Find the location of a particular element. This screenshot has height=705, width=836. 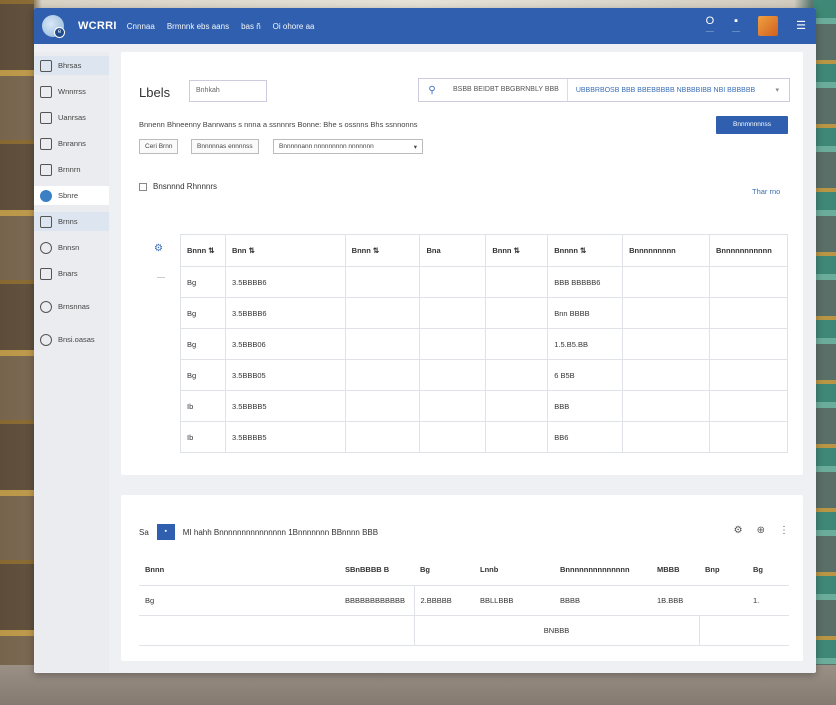

top-nav-item: Brmnnk ebs aans is located at coordinates (198, 26).